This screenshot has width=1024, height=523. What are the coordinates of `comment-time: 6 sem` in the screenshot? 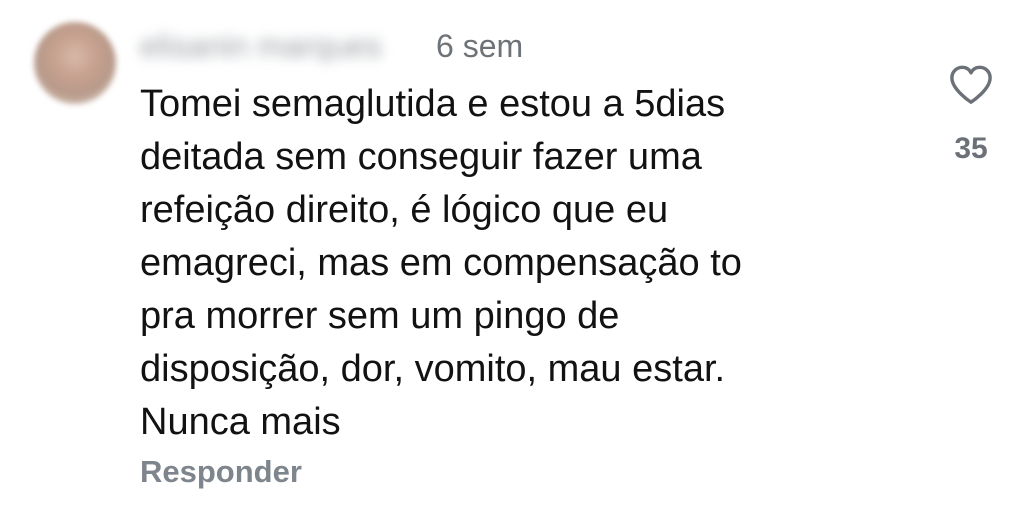 It's located at (480, 46).